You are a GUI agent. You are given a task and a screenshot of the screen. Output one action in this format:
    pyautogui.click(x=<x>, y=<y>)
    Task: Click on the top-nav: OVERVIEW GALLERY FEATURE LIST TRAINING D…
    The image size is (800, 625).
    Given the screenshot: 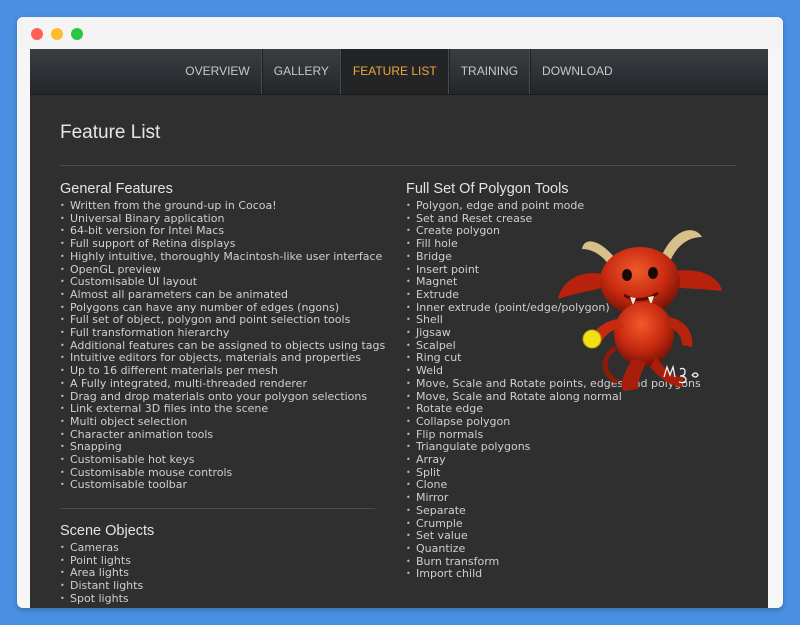 What is the action you would take?
    pyautogui.click(x=399, y=72)
    